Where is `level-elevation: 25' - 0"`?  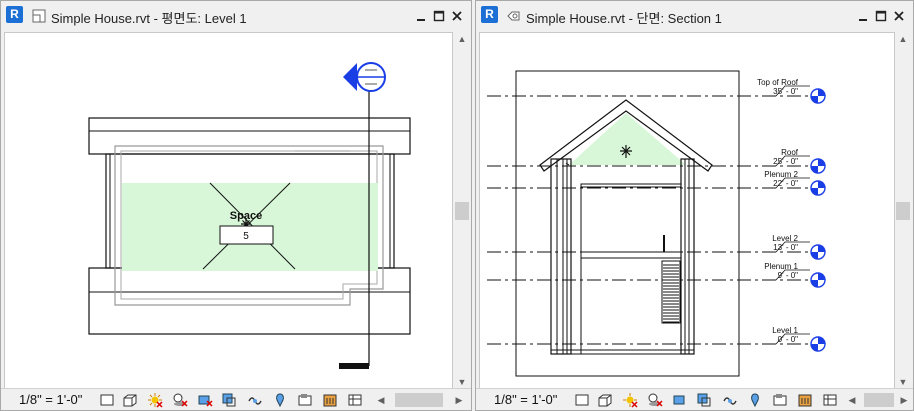
level-elevation: 25' - 0" is located at coordinates (785, 161).